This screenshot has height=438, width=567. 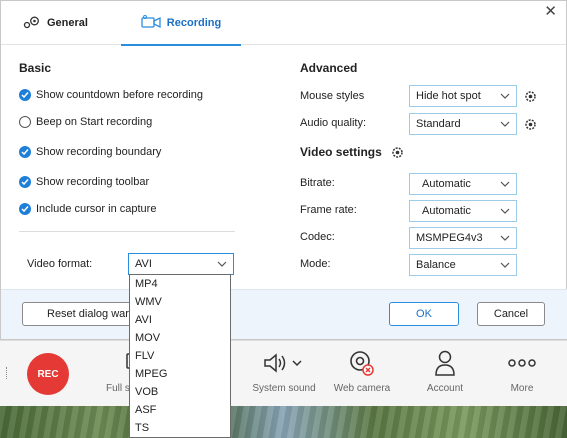 What do you see at coordinates (315, 264) in the screenshot?
I see `mode-label: Mode:` at bounding box center [315, 264].